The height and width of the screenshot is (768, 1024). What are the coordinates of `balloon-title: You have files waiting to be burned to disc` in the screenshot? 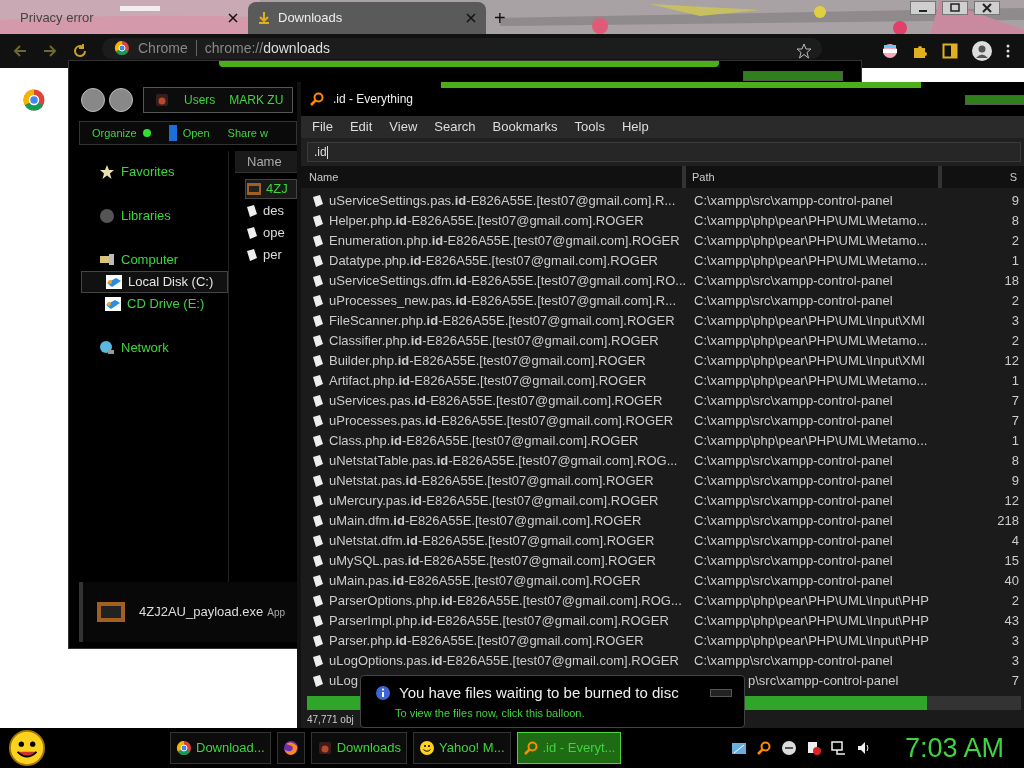 It's located at (539, 693).